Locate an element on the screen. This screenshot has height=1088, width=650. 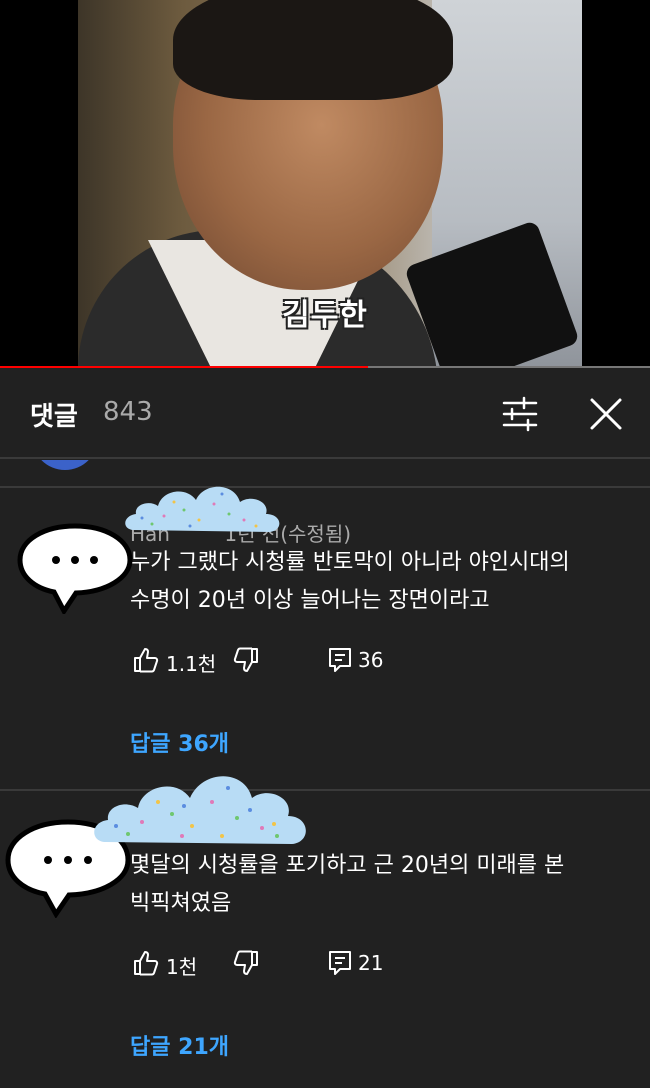
video-progress-bar is located at coordinates (325, 367).